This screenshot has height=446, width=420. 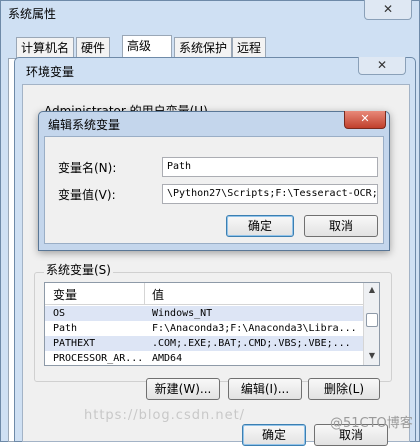 I want to click on column-header-value: 值, so click(x=158, y=294).